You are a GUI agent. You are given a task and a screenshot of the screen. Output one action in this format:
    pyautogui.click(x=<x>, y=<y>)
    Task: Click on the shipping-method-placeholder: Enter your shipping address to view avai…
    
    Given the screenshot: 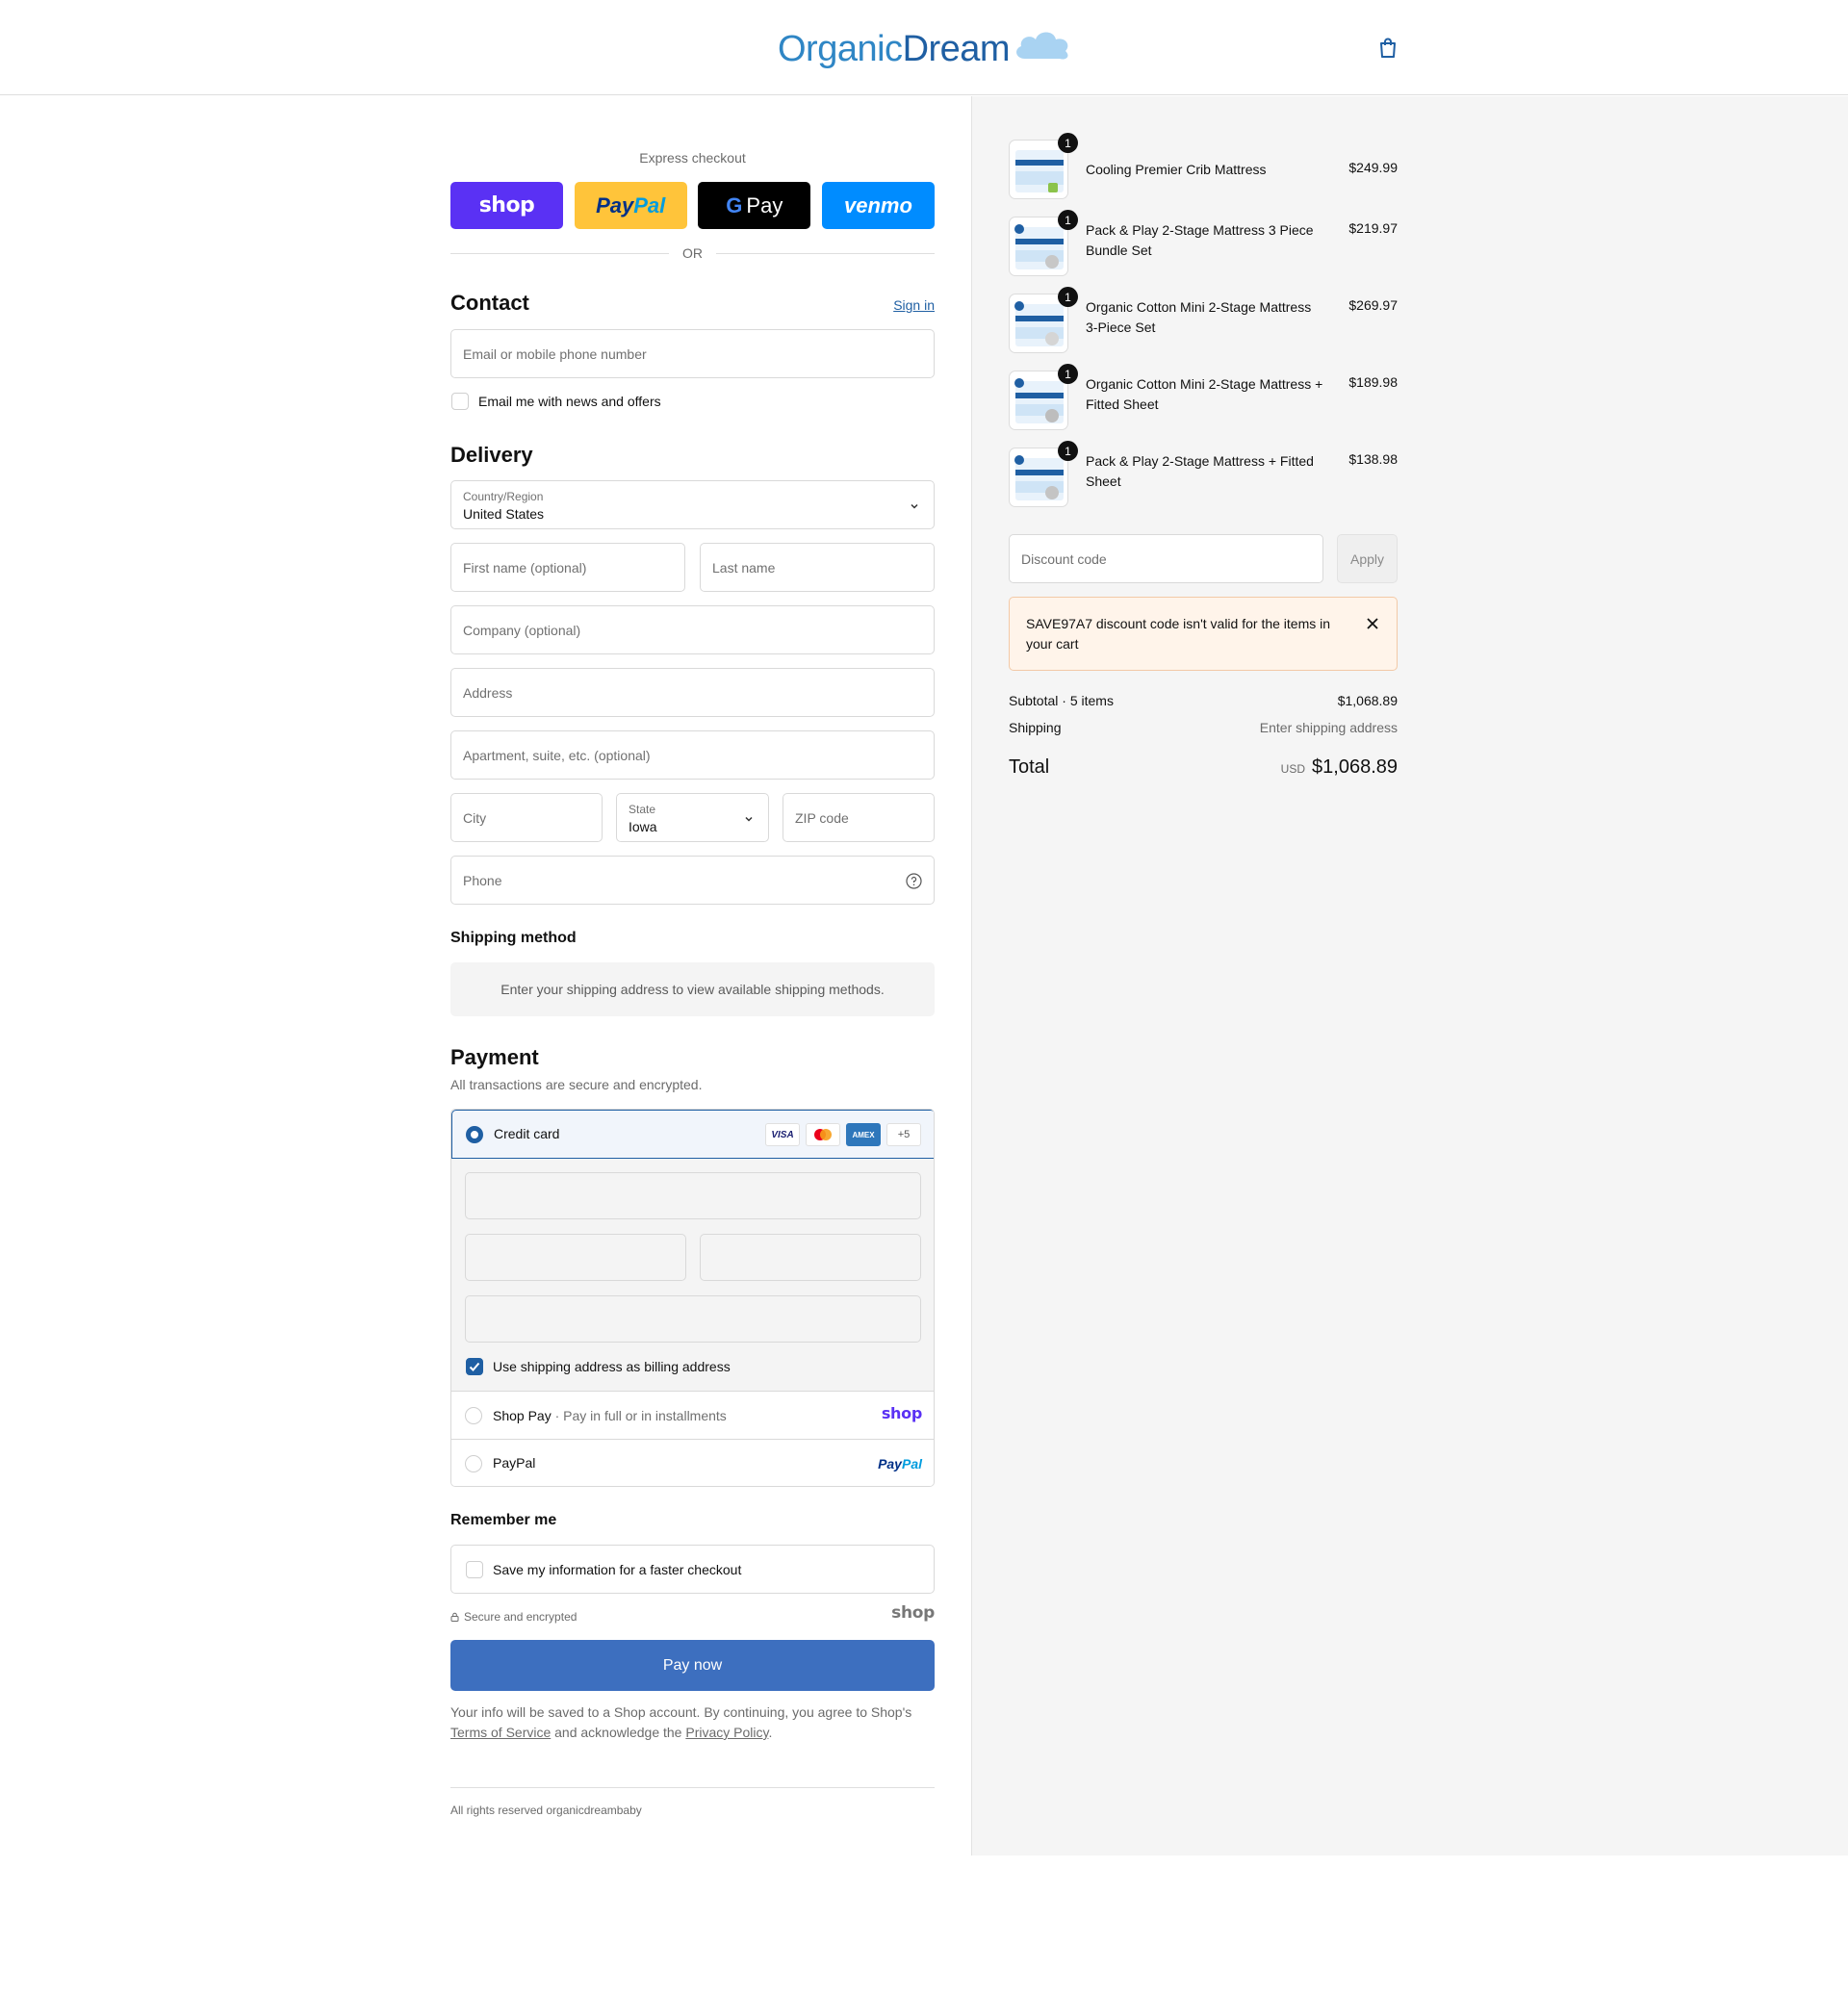 What is the action you would take?
    pyautogui.click(x=692, y=989)
    